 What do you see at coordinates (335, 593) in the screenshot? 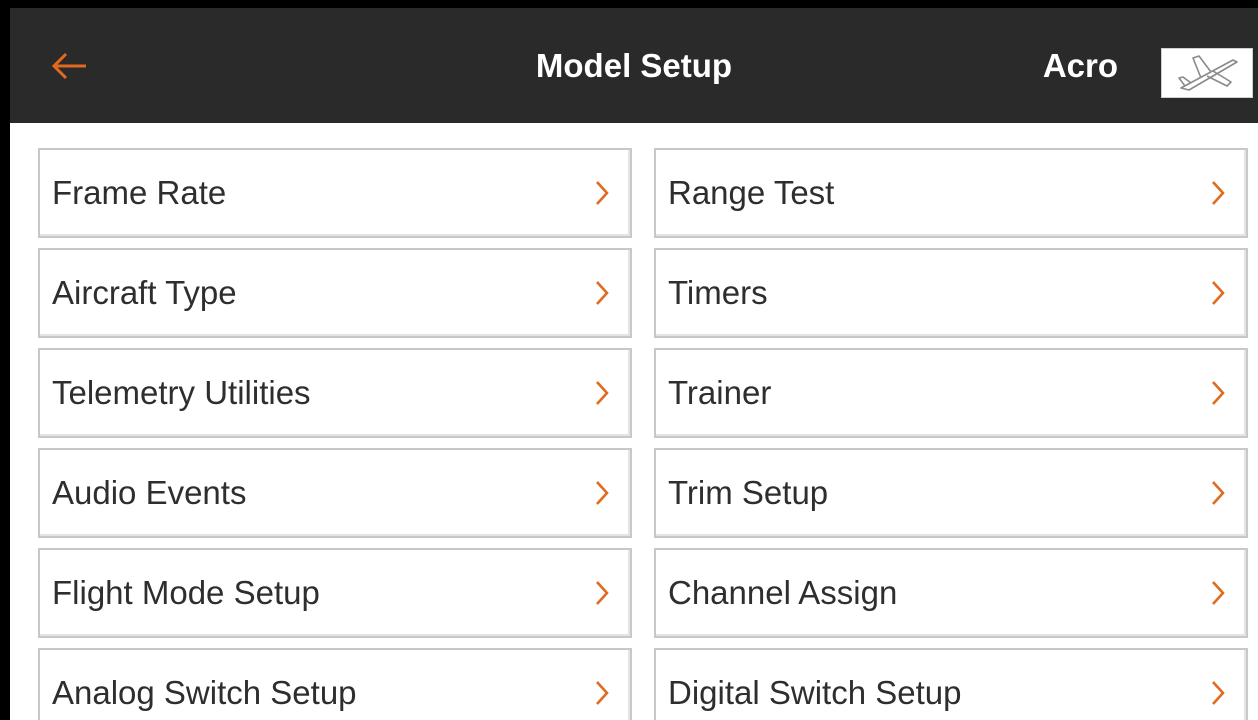
I see `menu-item-flight-mode-setup: Flight Mode Setup` at bounding box center [335, 593].